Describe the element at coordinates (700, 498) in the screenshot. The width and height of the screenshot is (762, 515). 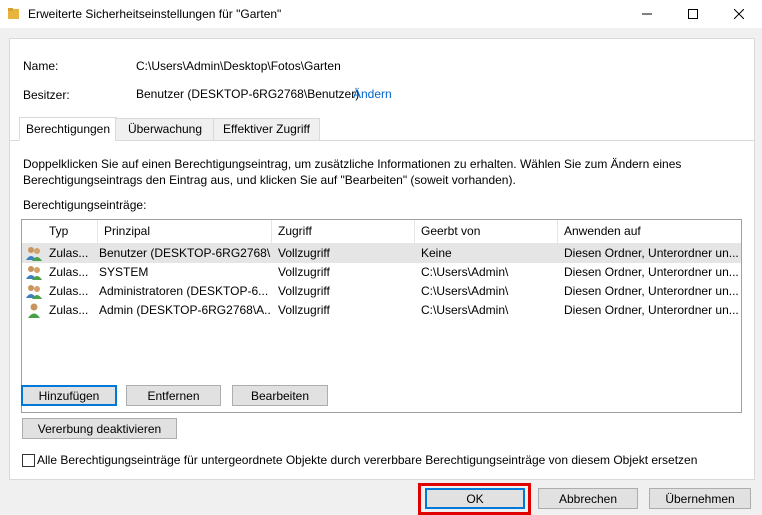
I see `apply-button: Übernehmen` at that location.